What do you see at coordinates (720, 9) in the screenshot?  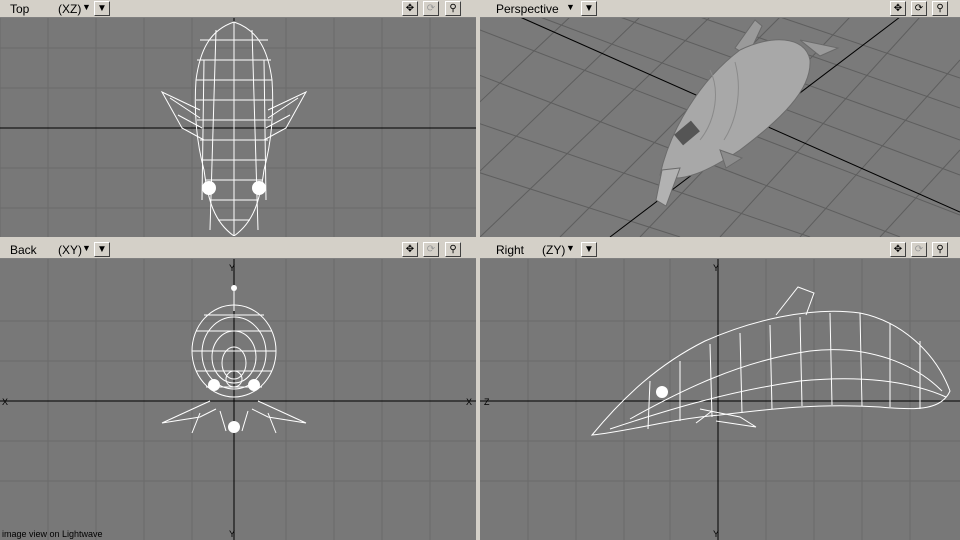 I see `viewport-perspective-toolbar: Perspective ▼ ▼ ✥ ⟳ ⚲` at bounding box center [720, 9].